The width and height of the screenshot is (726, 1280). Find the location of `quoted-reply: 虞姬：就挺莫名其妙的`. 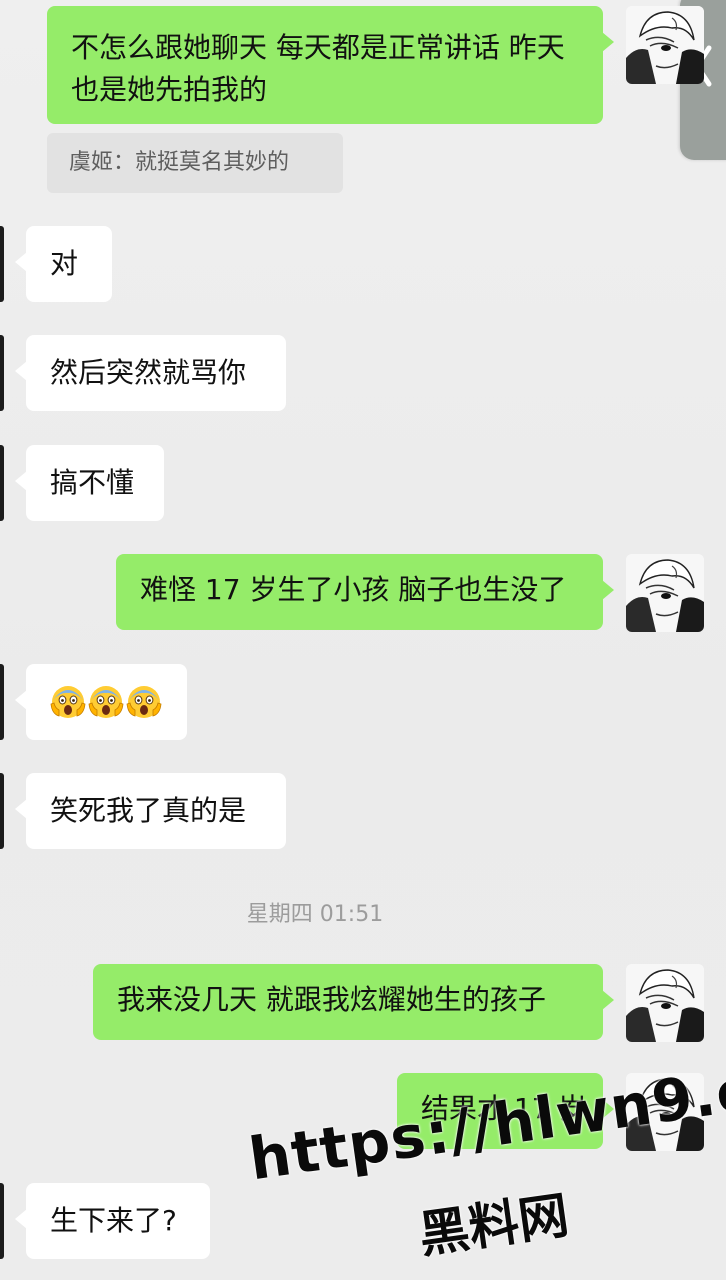

quoted-reply: 虞姬：就挺莫名其妙的 is located at coordinates (195, 163).